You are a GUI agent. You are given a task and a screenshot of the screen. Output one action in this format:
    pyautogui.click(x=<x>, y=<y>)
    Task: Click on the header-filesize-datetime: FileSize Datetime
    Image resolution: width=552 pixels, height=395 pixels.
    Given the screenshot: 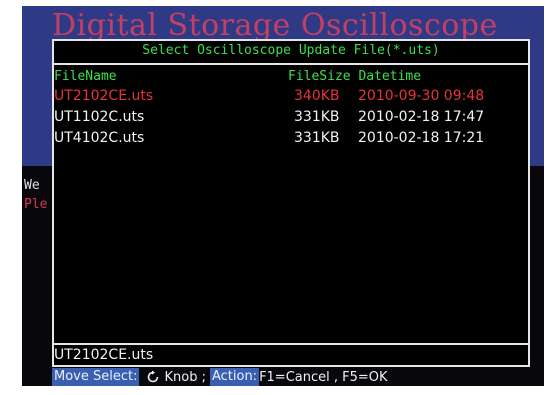 What is the action you would take?
    pyautogui.click(x=355, y=76)
    